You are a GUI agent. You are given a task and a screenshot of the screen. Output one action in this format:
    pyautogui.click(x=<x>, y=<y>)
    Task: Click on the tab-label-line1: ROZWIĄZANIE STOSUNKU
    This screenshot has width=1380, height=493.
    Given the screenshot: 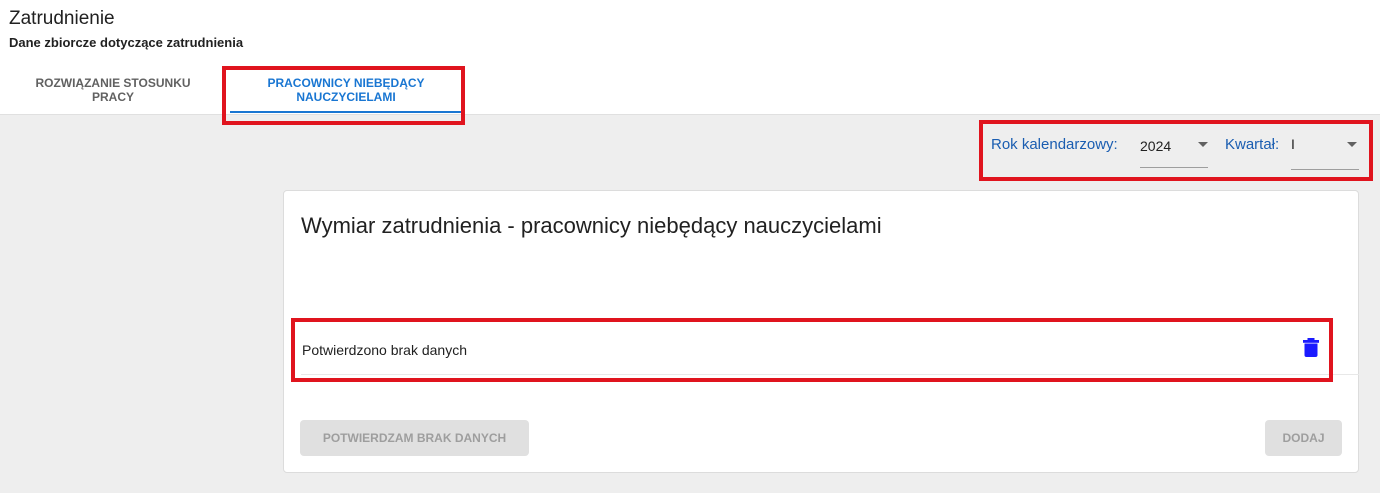 What is the action you would take?
    pyautogui.click(x=113, y=83)
    